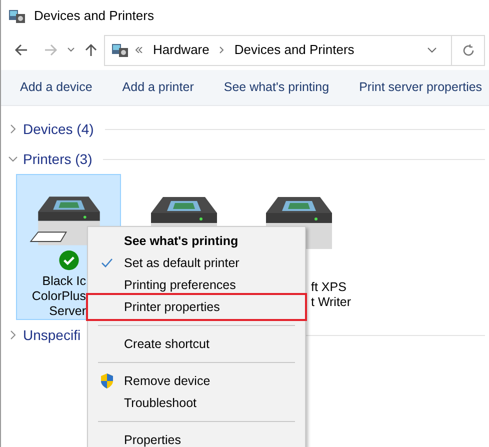 The image size is (489, 447). What do you see at coordinates (21, 50) in the screenshot?
I see `back-icon` at bounding box center [21, 50].